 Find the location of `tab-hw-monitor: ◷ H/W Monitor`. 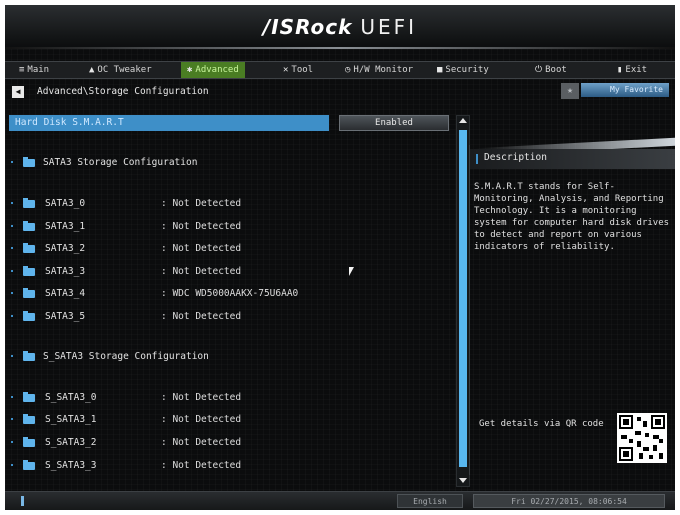

tab-hw-monitor: ◷ H/W Monitor is located at coordinates (379, 70).